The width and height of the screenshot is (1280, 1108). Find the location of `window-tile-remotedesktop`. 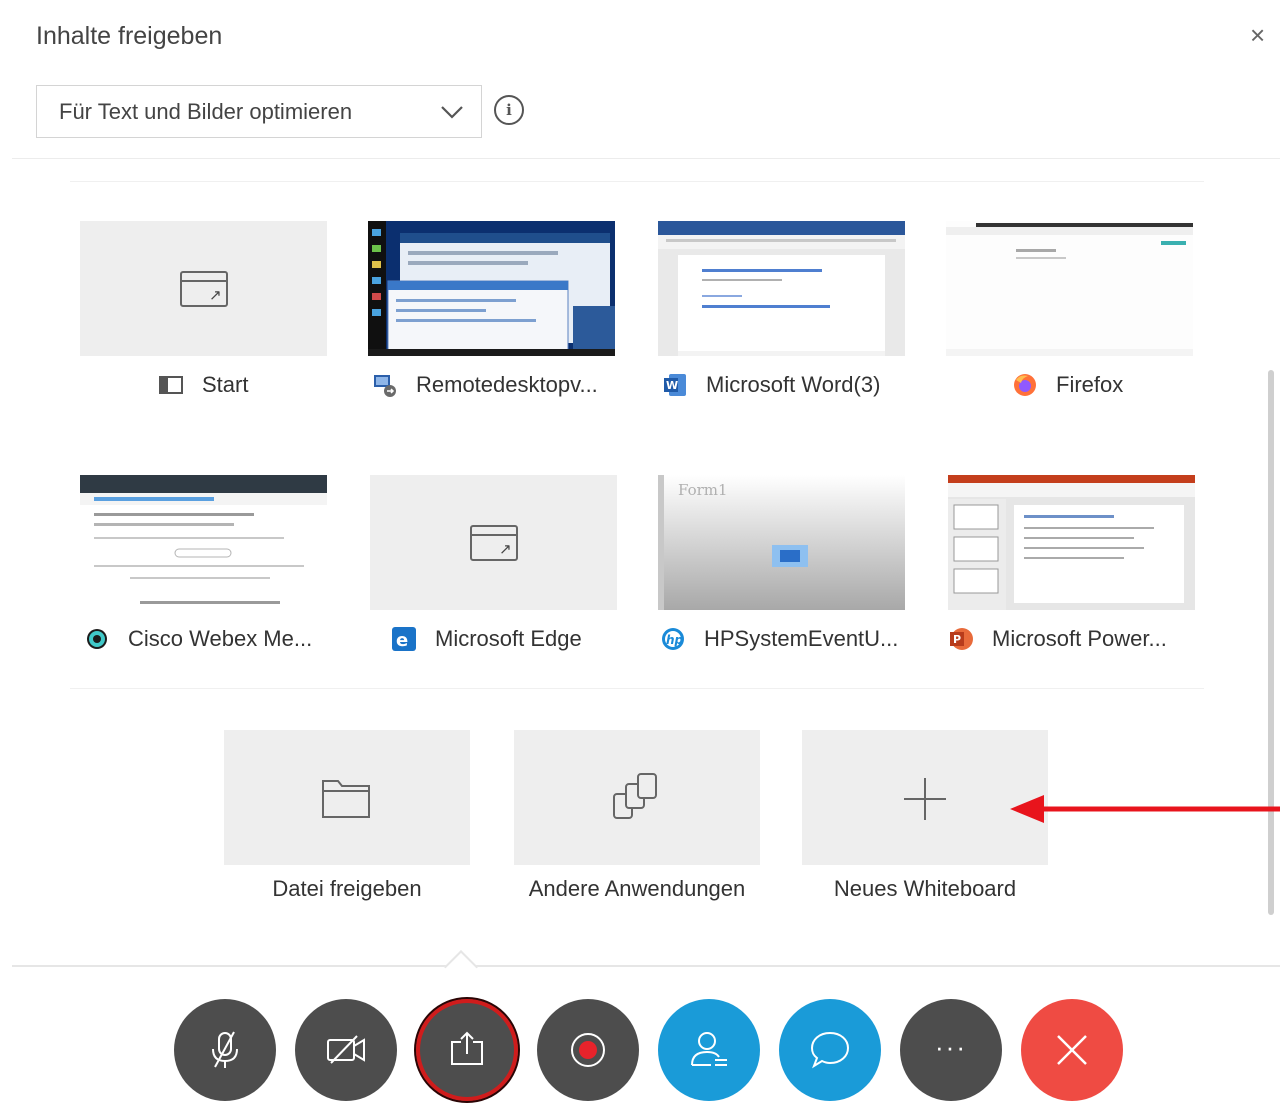

window-tile-remotedesktop is located at coordinates (491, 288).